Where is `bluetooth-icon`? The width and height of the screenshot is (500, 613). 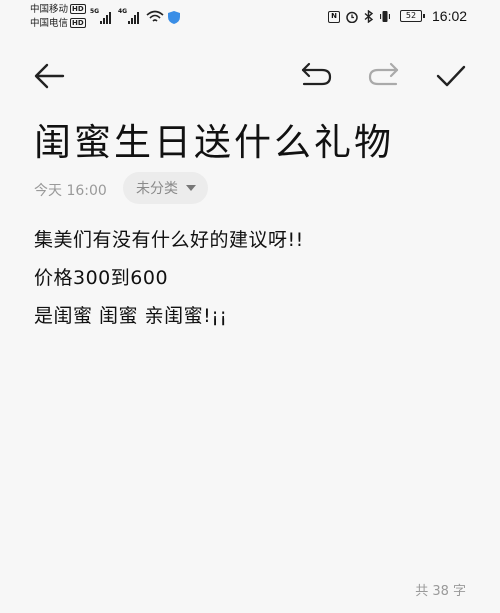 bluetooth-icon is located at coordinates (369, 16).